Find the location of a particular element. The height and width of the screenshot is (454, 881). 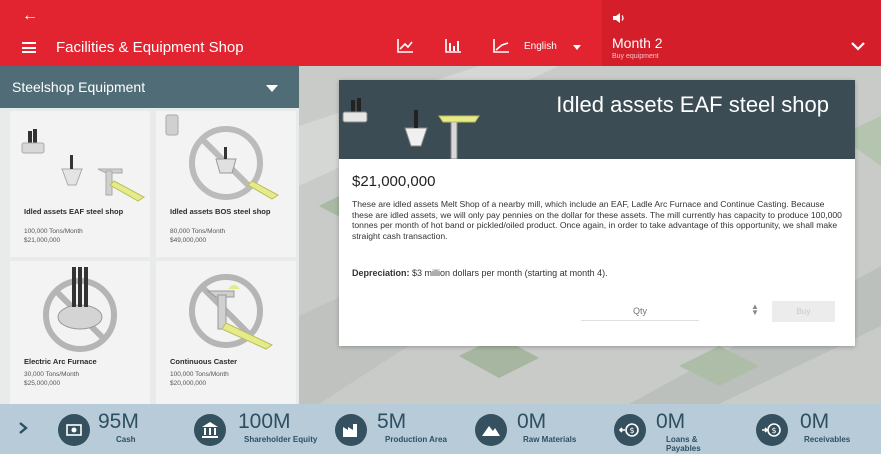

stat-label: Receivables is located at coordinates (827, 439).